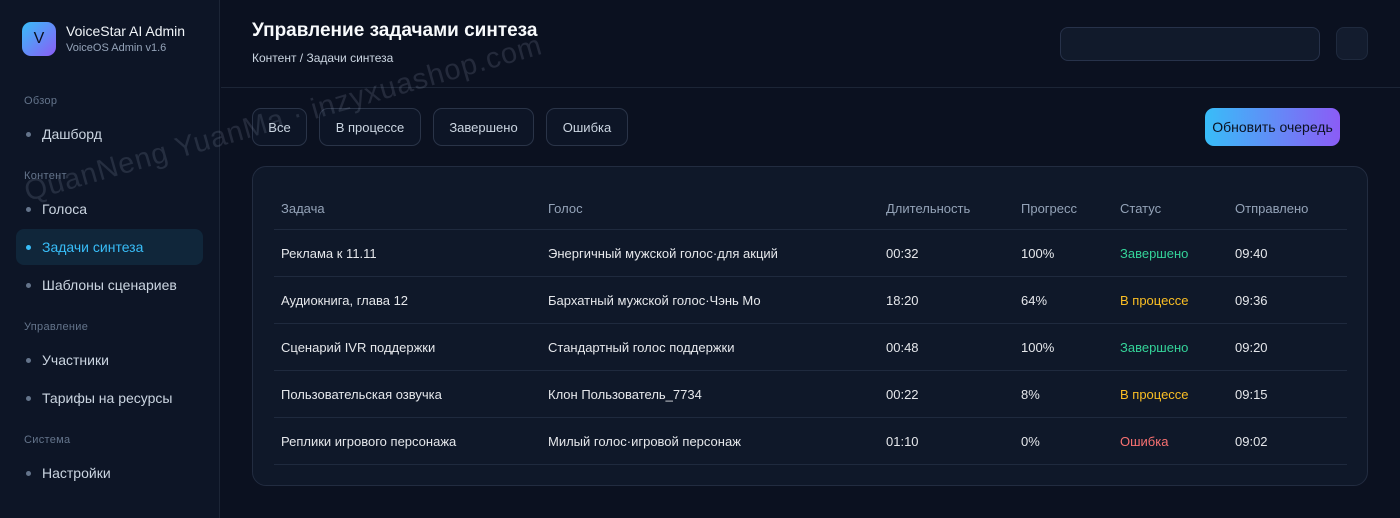 The height and width of the screenshot is (518, 1400). I want to click on sidebar-item-voices: Голоса, so click(109, 209).